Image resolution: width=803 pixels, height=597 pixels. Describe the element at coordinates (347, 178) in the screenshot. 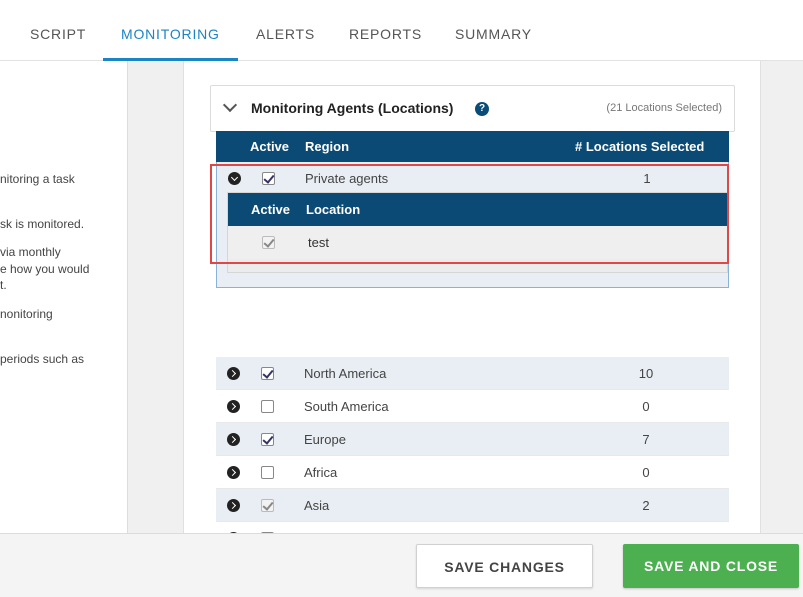

I see `region-name: Private agents` at that location.